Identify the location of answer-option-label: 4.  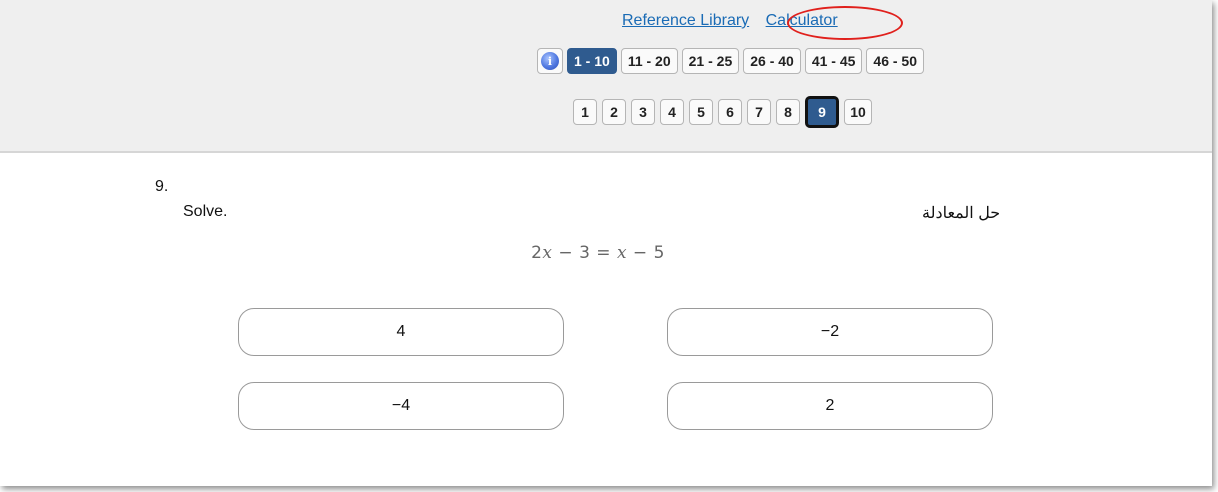
(401, 331).